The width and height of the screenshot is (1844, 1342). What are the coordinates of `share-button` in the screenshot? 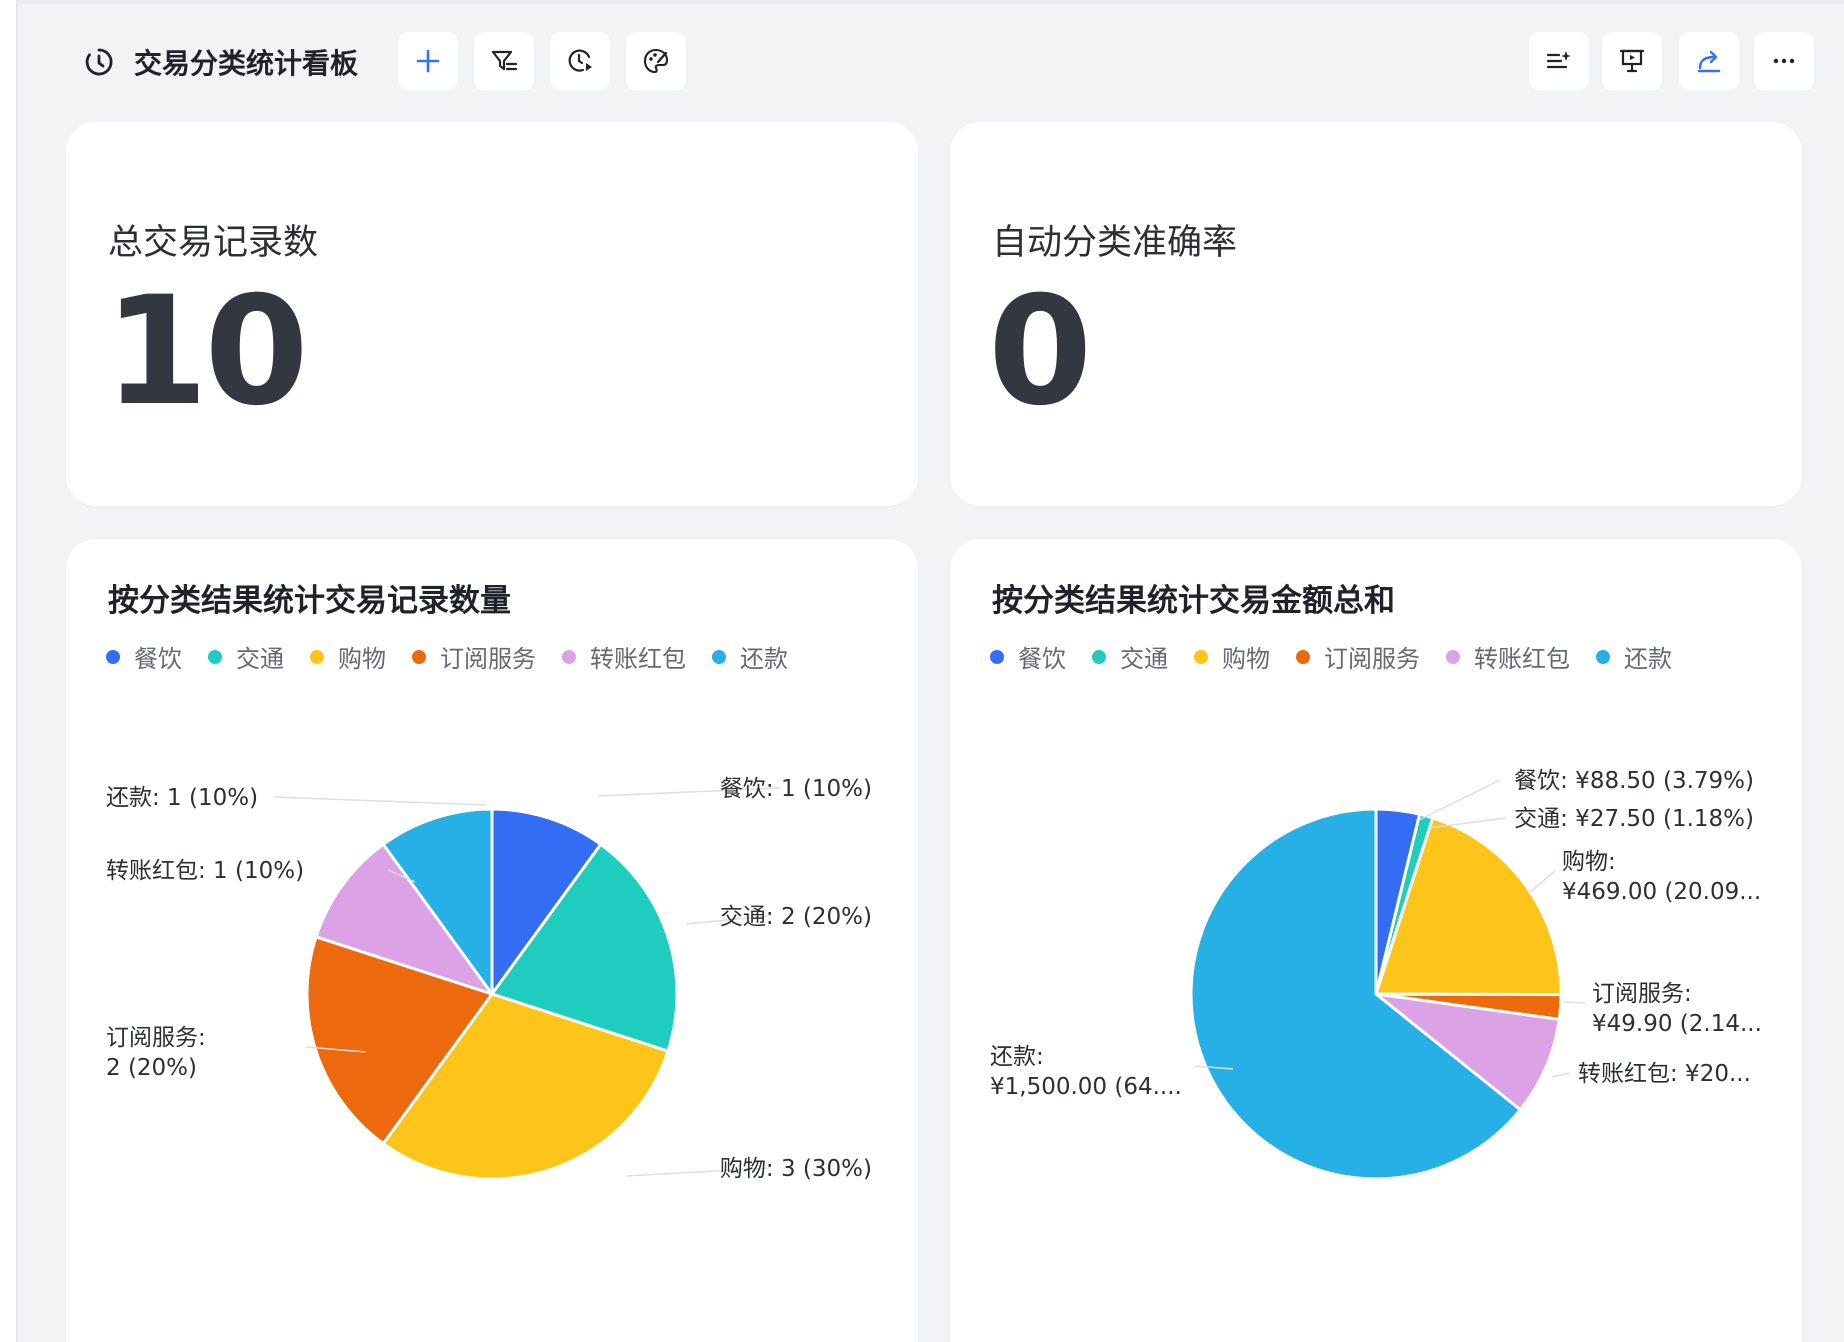 It's located at (1709, 61).